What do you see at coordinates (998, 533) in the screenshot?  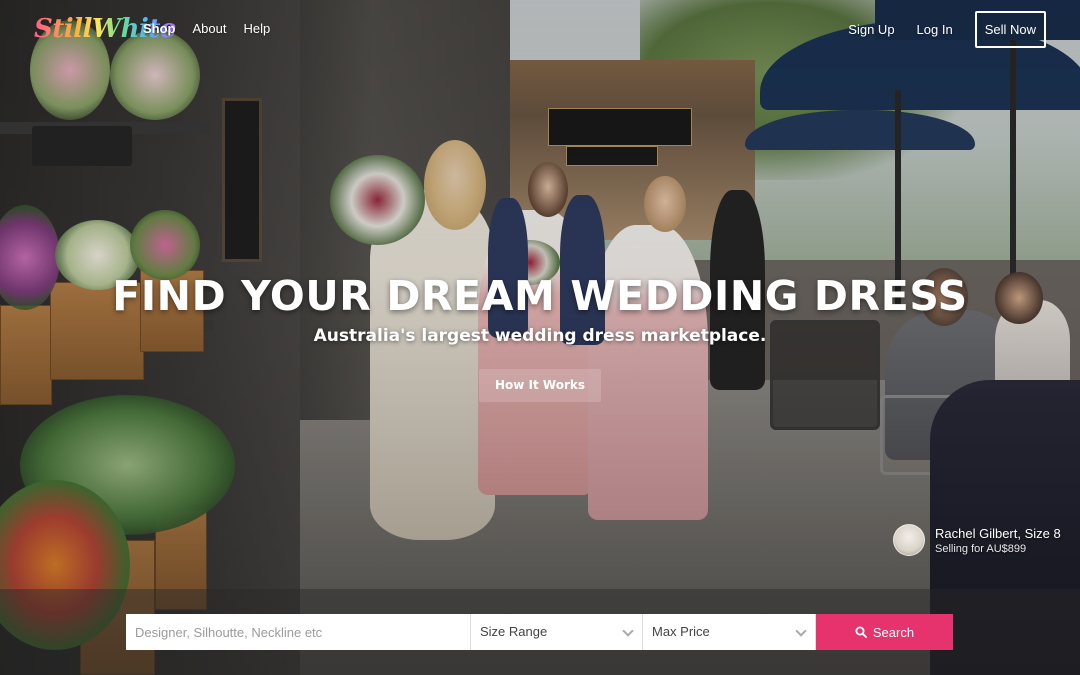 I see `dress-designer-size: Rachel Gilbert, Size 8` at bounding box center [998, 533].